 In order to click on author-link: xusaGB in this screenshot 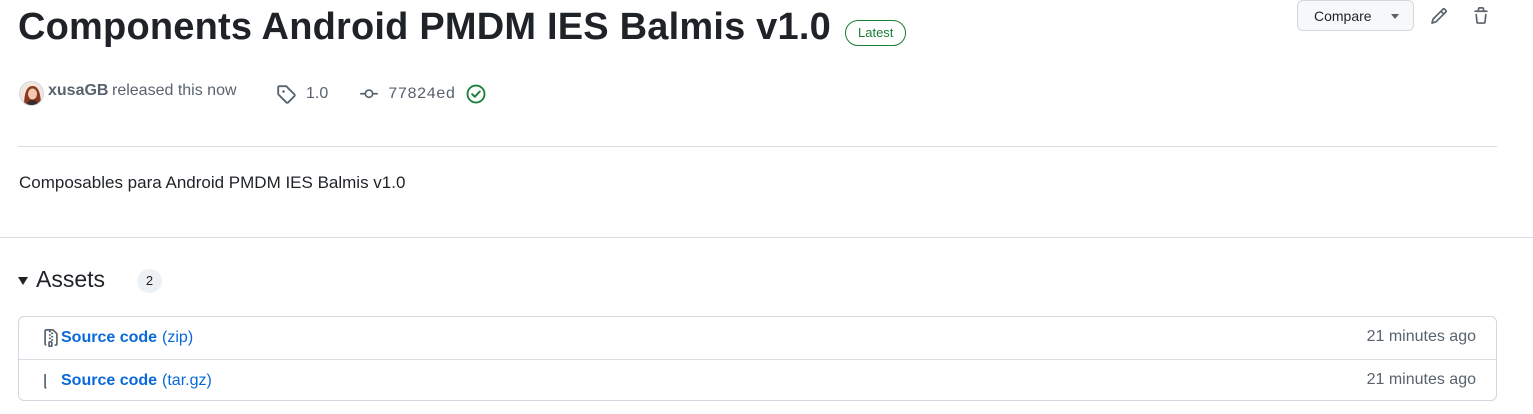, I will do `click(78, 91)`.